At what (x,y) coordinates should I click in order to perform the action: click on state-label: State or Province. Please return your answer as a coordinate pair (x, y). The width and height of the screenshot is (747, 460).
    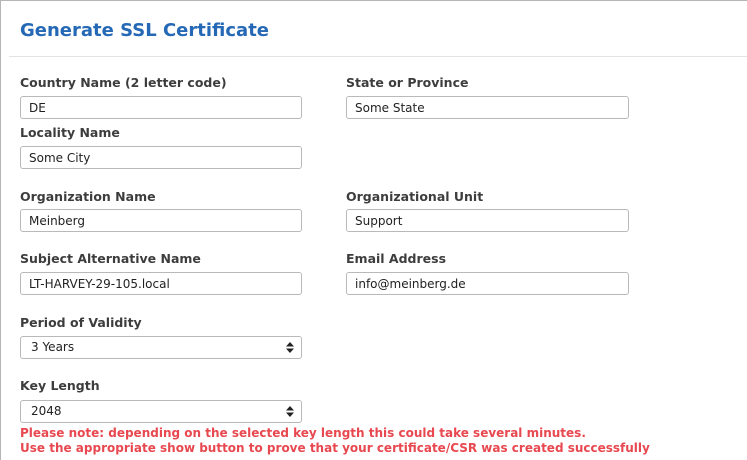
    Looking at the image, I should click on (407, 82).